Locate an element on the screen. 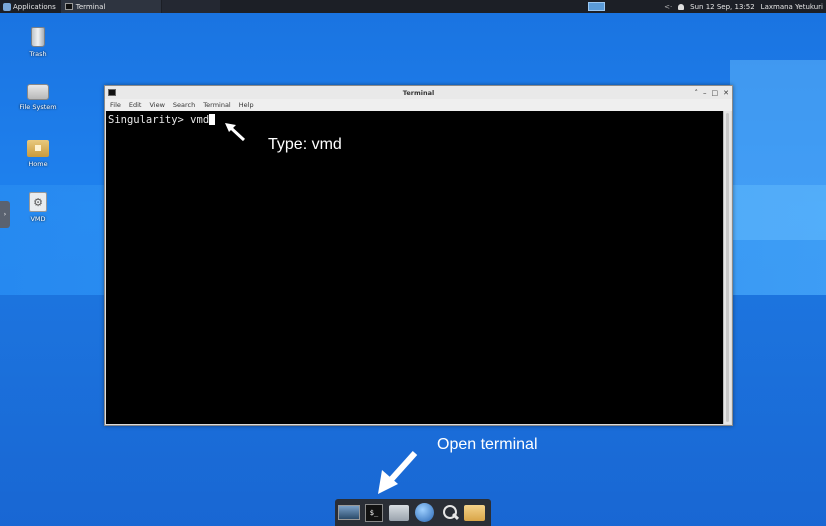  dock-file-manager is located at coordinates (399, 513).